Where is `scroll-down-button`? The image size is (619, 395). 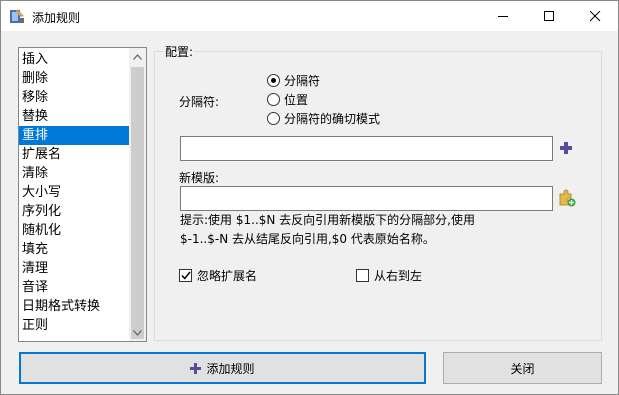
scroll-down-button is located at coordinates (137, 332).